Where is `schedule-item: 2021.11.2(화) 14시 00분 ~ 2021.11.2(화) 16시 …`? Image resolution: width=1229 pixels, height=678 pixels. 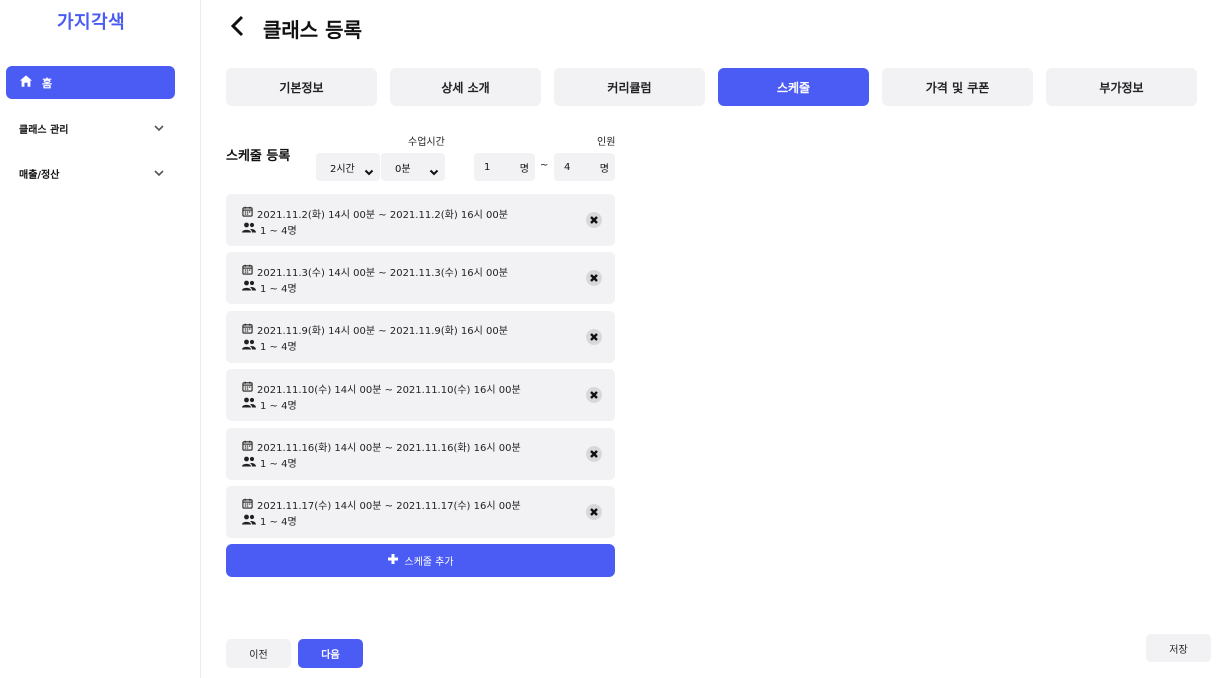 schedule-item: 2021.11.2(화) 14시 00분 ~ 2021.11.2(화) 16시 … is located at coordinates (420, 220).